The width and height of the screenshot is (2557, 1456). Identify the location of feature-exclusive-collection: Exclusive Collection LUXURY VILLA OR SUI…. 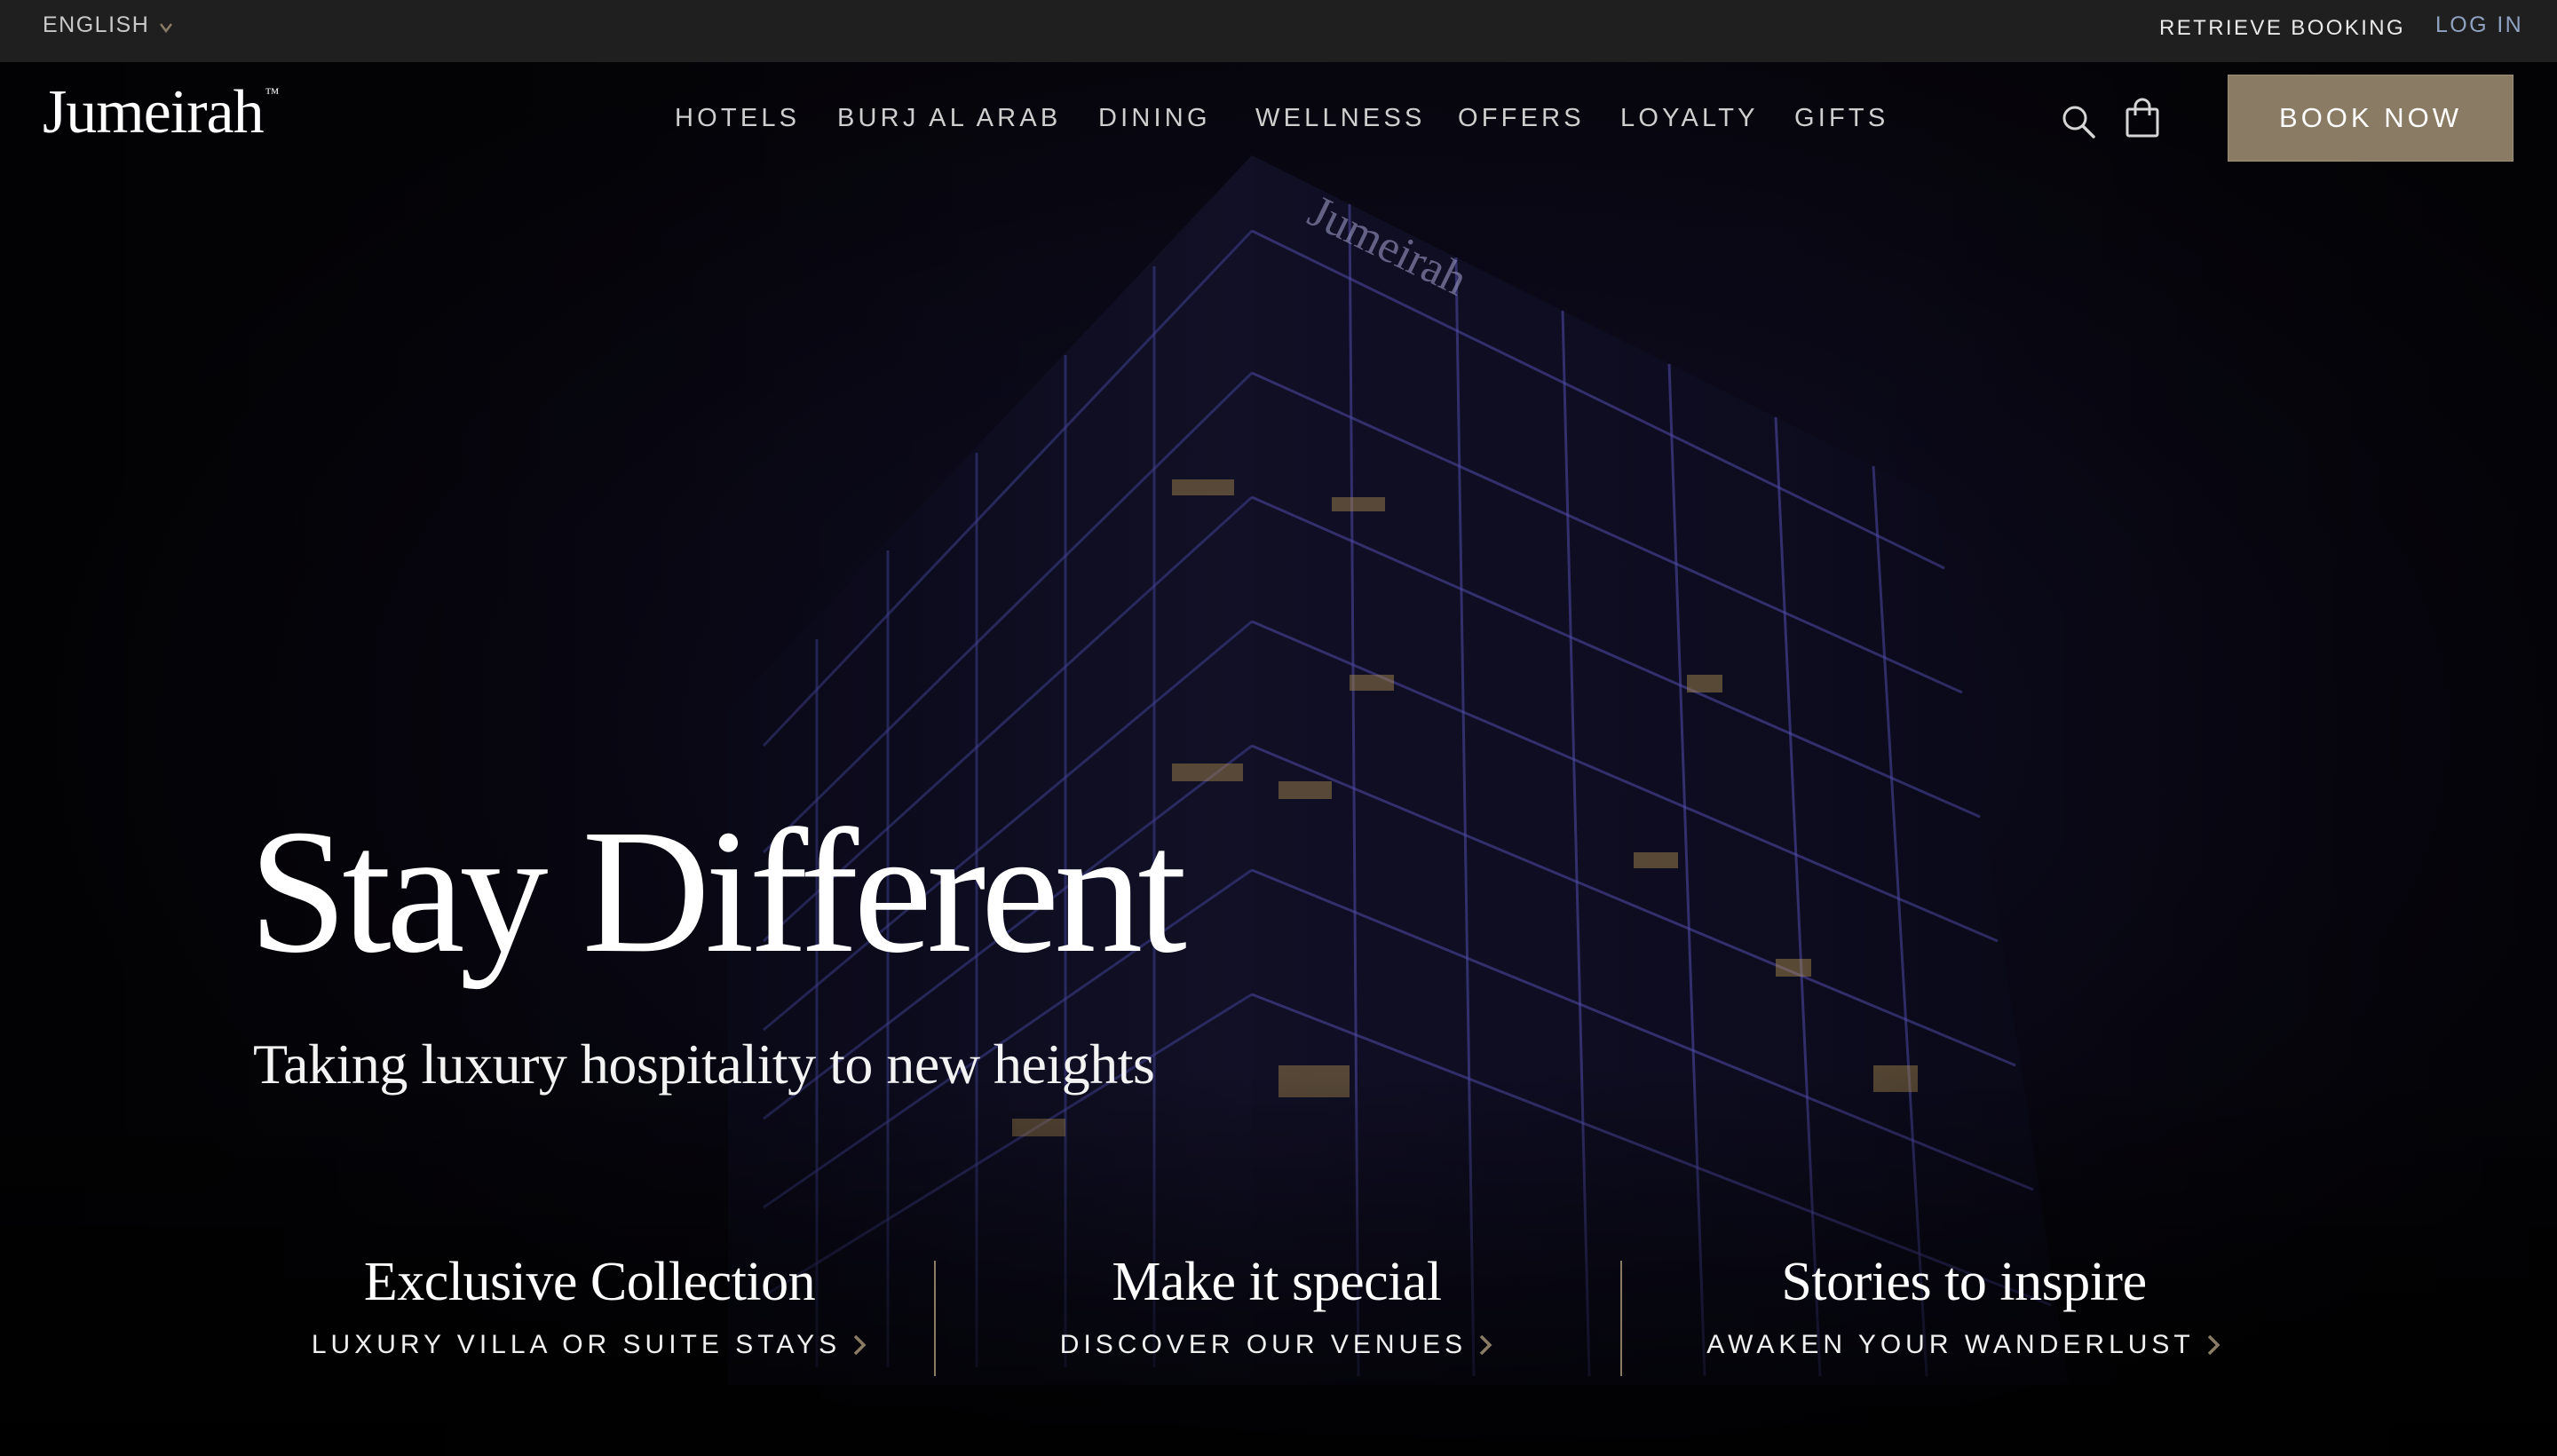
(589, 1306).